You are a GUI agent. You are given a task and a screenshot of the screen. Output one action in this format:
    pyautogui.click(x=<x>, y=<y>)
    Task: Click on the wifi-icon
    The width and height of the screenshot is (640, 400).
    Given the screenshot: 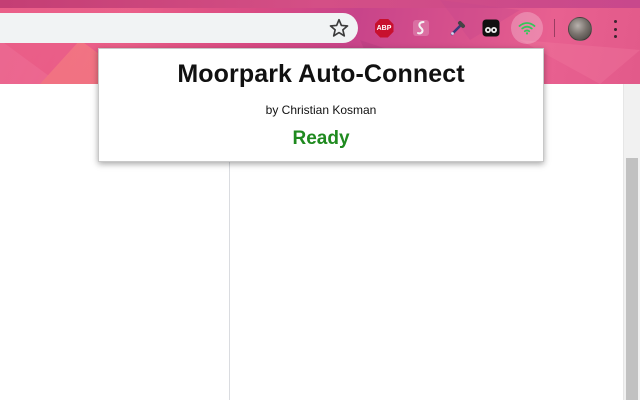 What is the action you would take?
    pyautogui.click(x=527, y=28)
    